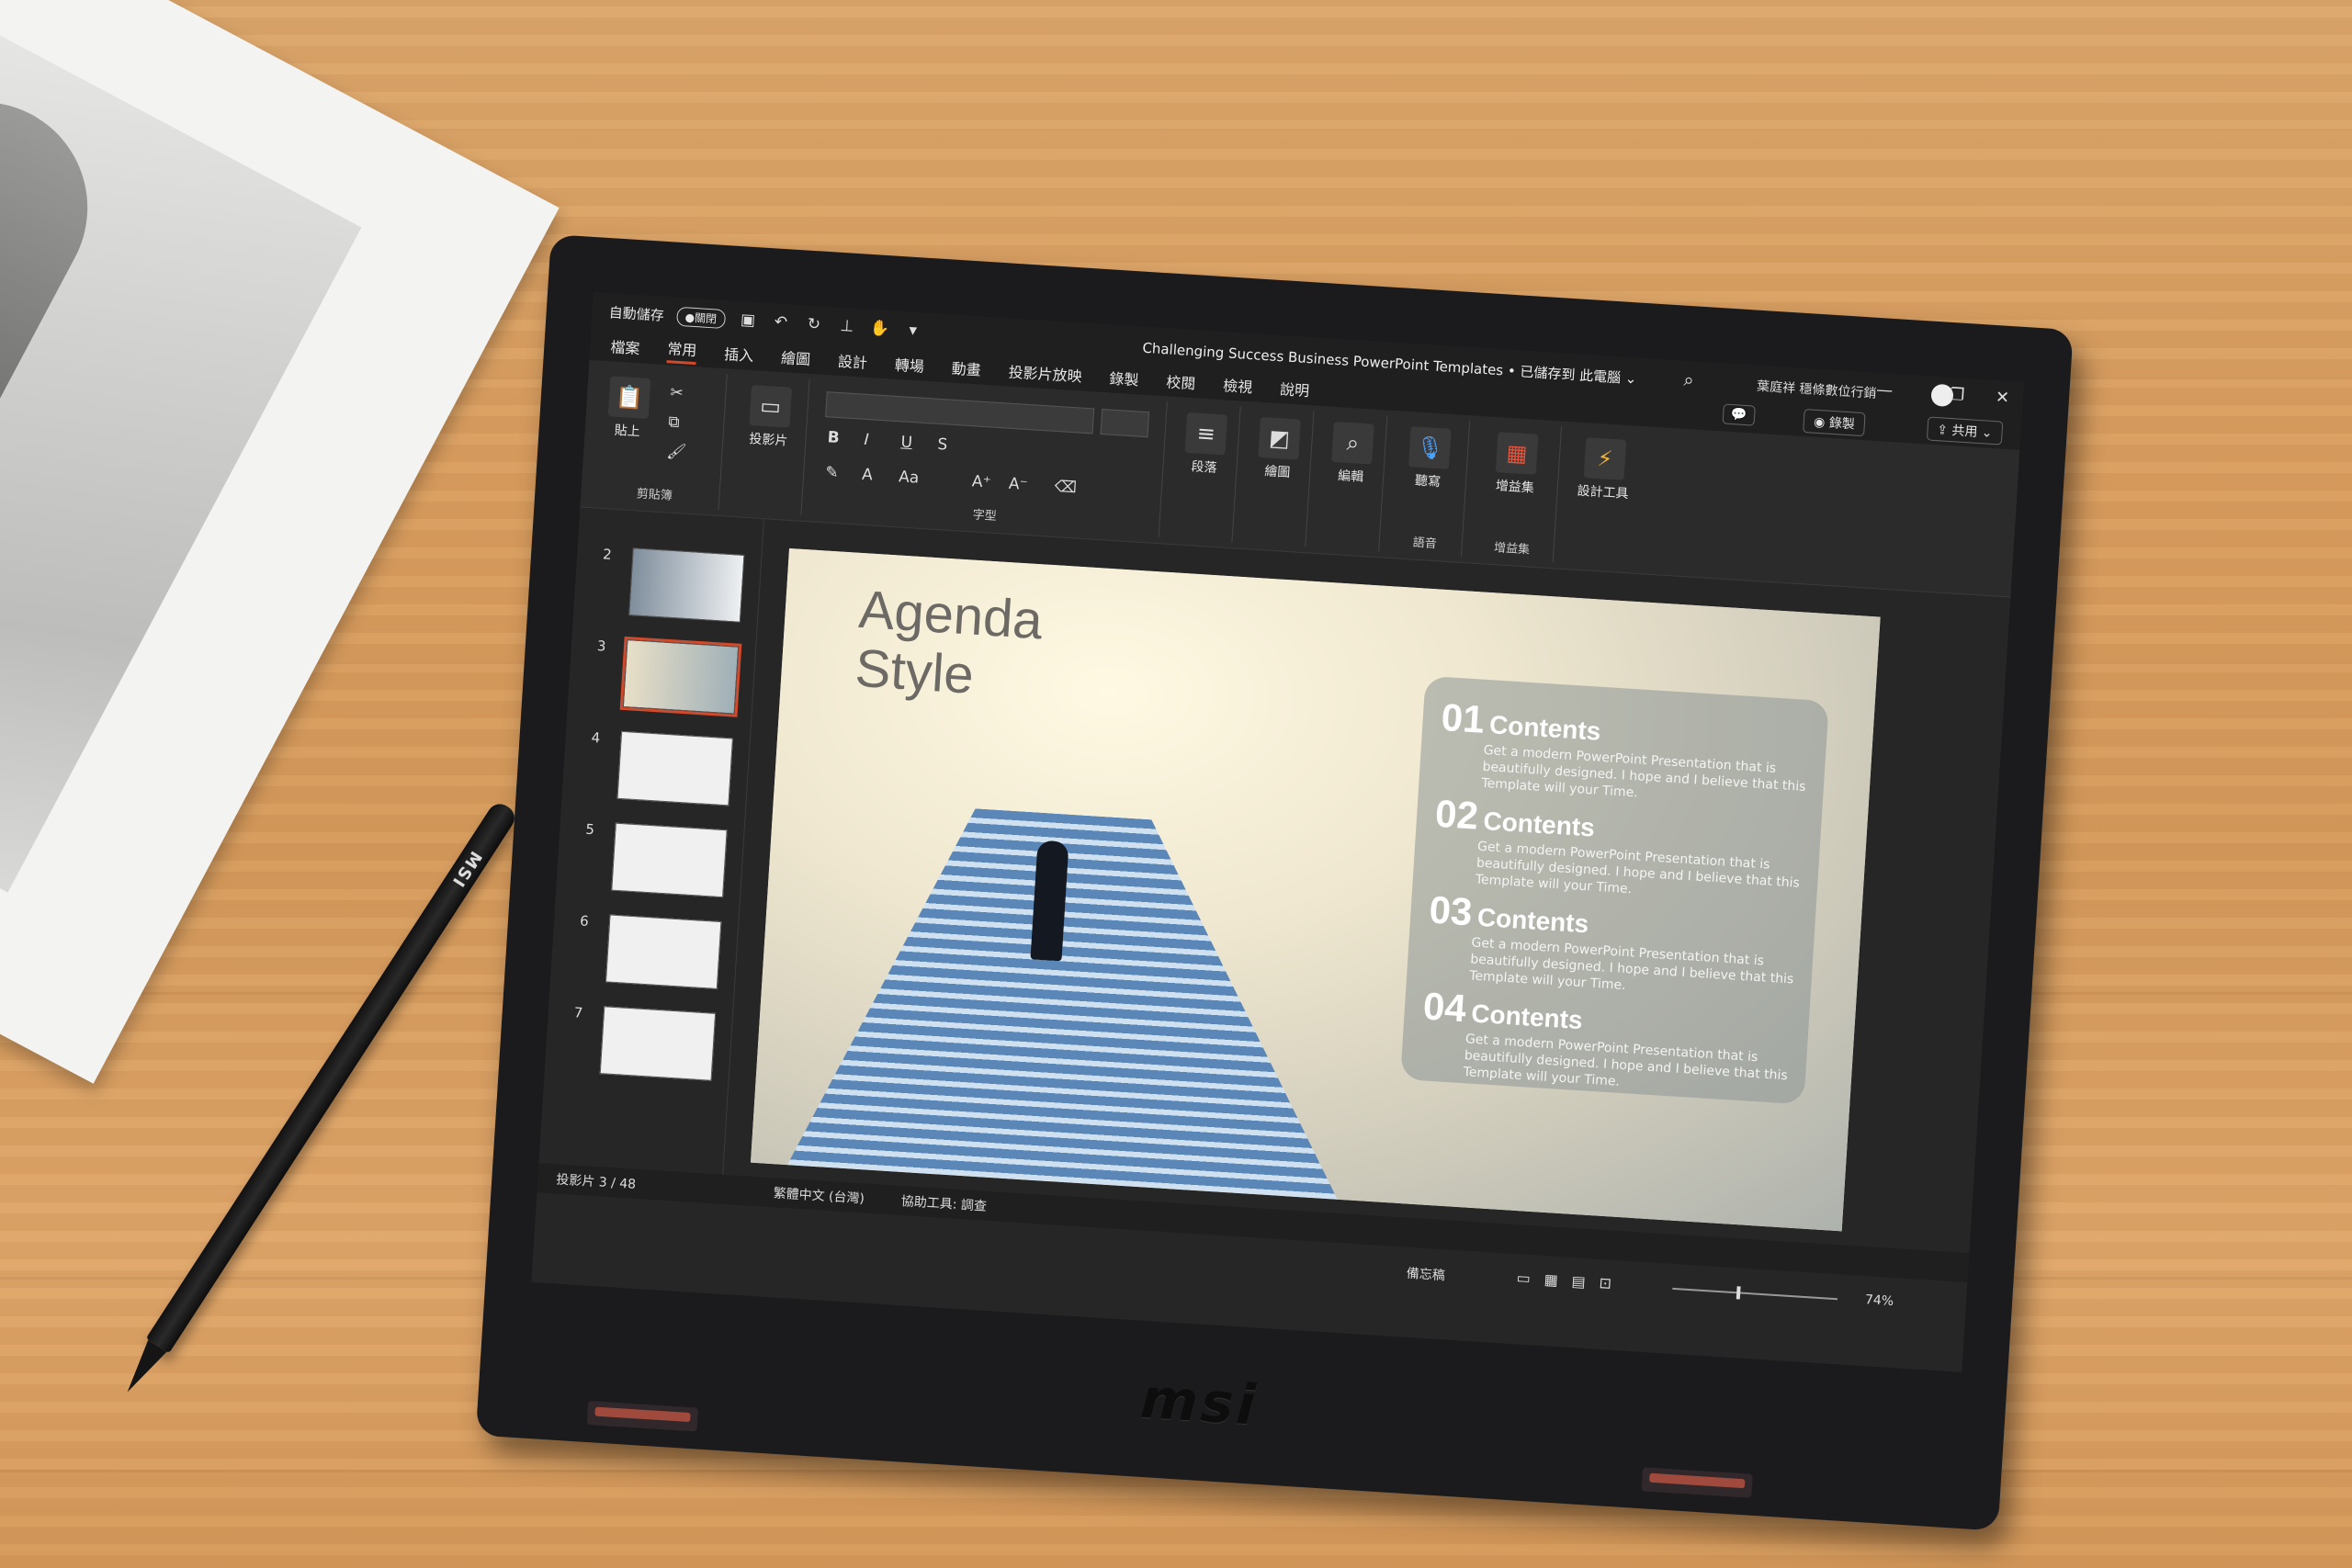 The width and height of the screenshot is (2352, 1568). I want to click on highlight-icon: ✎, so click(832, 473).